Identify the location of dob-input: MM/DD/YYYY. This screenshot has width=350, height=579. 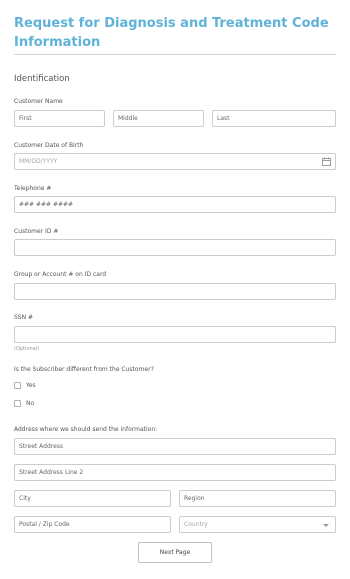
(175, 161).